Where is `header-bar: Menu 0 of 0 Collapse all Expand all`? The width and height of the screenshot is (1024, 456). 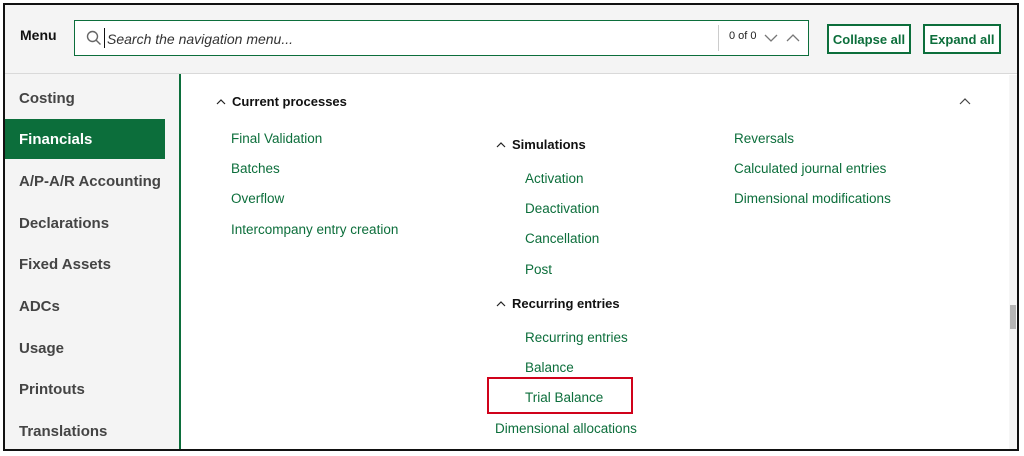
header-bar: Menu 0 of 0 Collapse all Expand all is located at coordinates (511, 39).